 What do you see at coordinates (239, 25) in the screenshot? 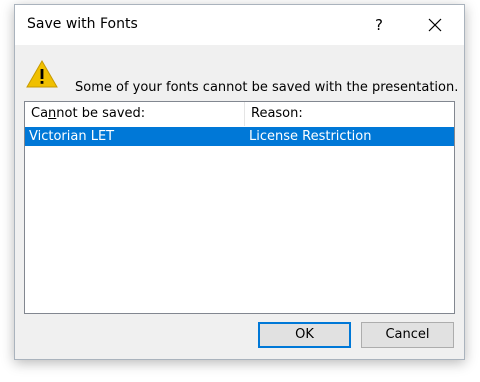
I see `title-bar: Save with Fonts ?` at bounding box center [239, 25].